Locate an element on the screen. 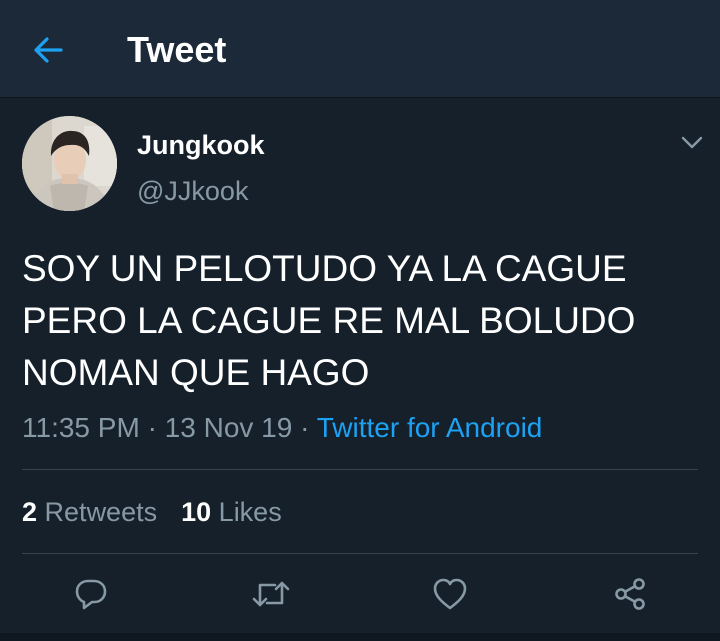  tweet-date: 13 Nov 19 is located at coordinates (228, 427).